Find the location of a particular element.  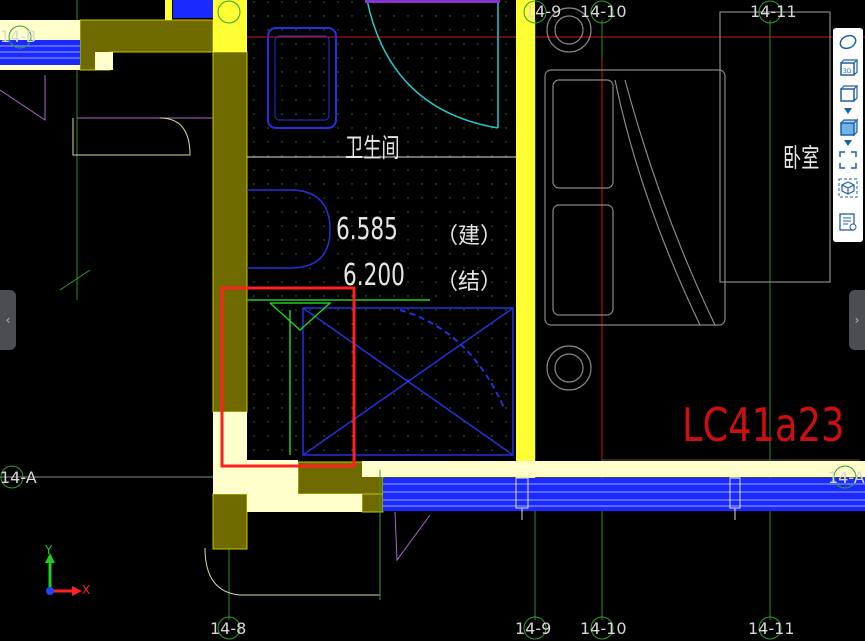

window-tag: LC41a23 is located at coordinates (763, 425).